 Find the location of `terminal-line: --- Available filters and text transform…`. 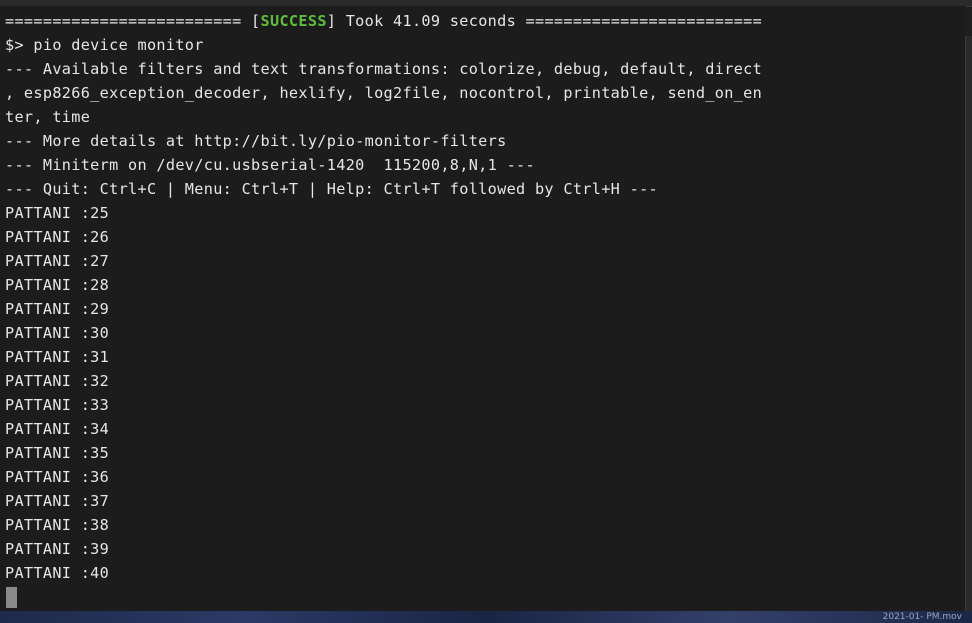

terminal-line: --- Available filters and text transform… is located at coordinates (384, 69).